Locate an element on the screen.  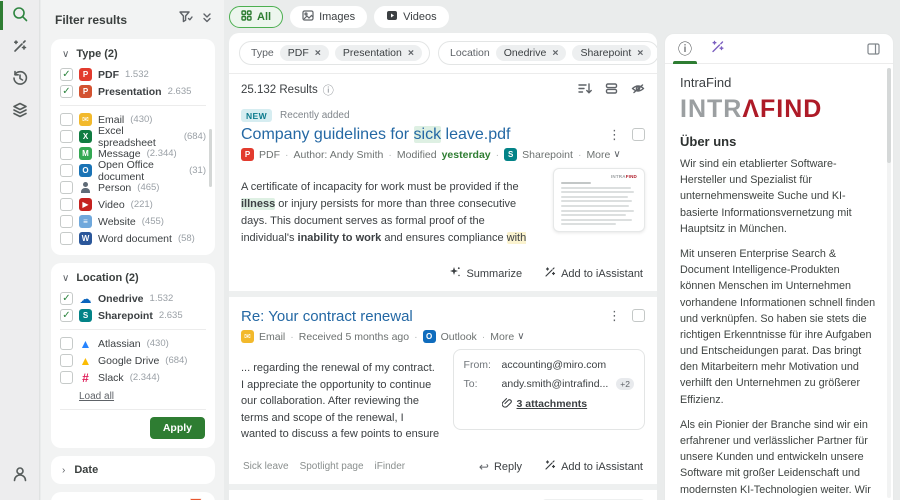
attachments-link: 3 attachments is located at coordinates (552, 404).